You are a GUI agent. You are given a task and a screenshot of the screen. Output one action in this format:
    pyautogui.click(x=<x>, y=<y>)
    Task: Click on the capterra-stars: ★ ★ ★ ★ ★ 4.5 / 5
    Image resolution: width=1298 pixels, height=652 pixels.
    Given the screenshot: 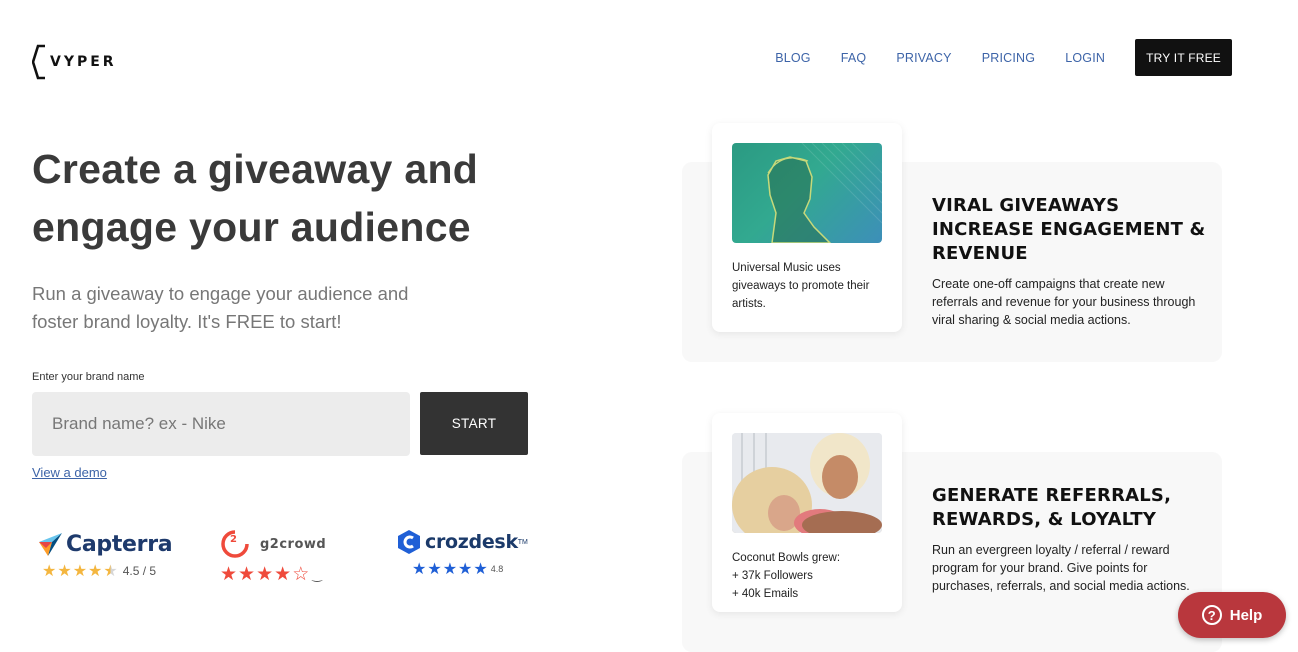 What is the action you would take?
    pyautogui.click(x=107, y=571)
    